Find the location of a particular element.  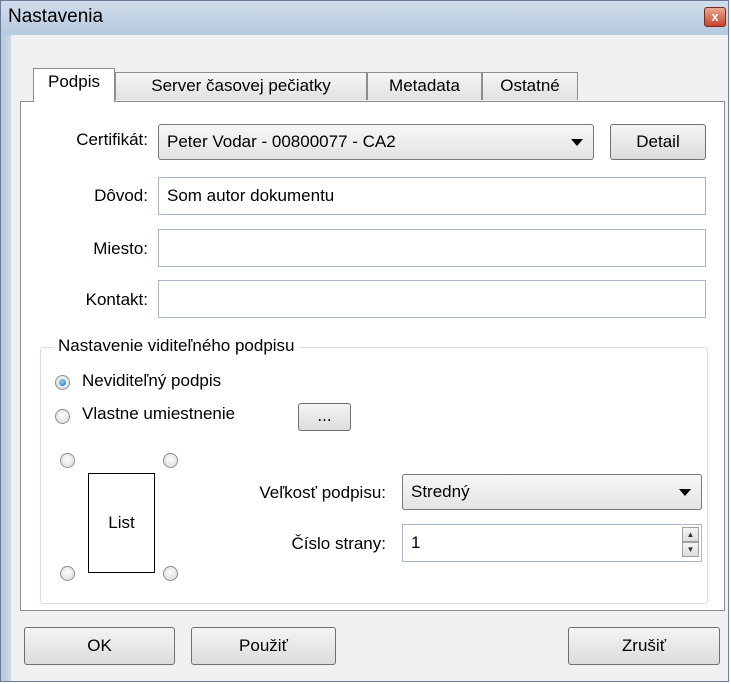

signature-size-label: Veľkosť podpisu: is located at coordinates (322, 492).